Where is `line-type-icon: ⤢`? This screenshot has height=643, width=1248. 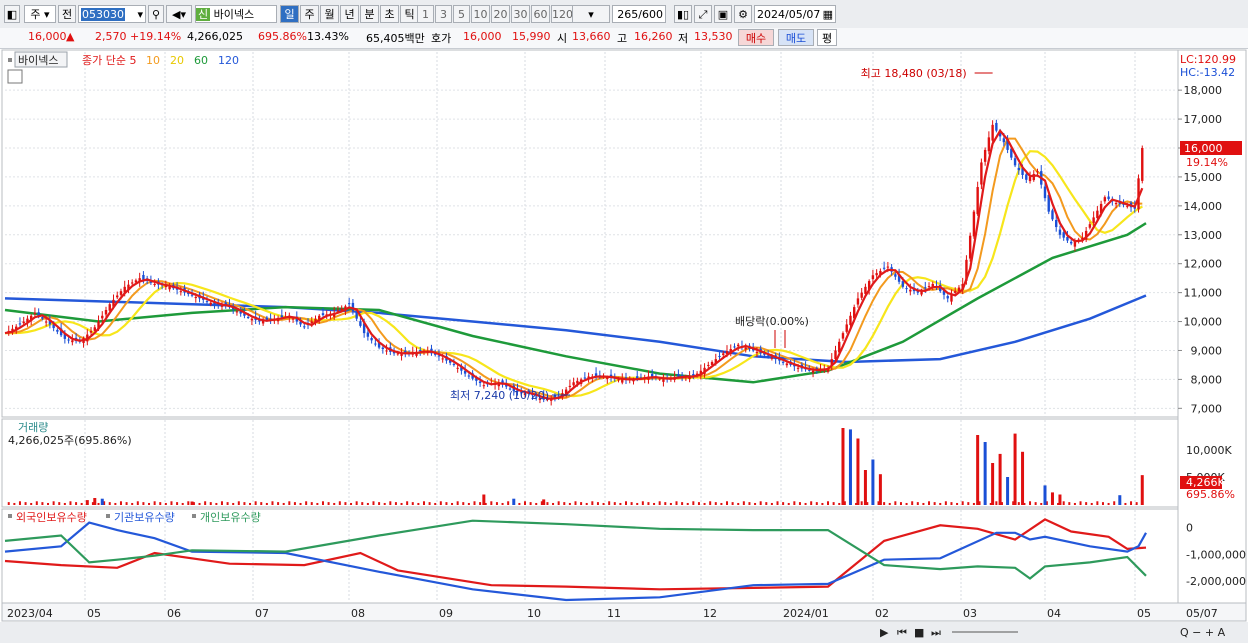
line-type-icon: ⤢ is located at coordinates (703, 14).